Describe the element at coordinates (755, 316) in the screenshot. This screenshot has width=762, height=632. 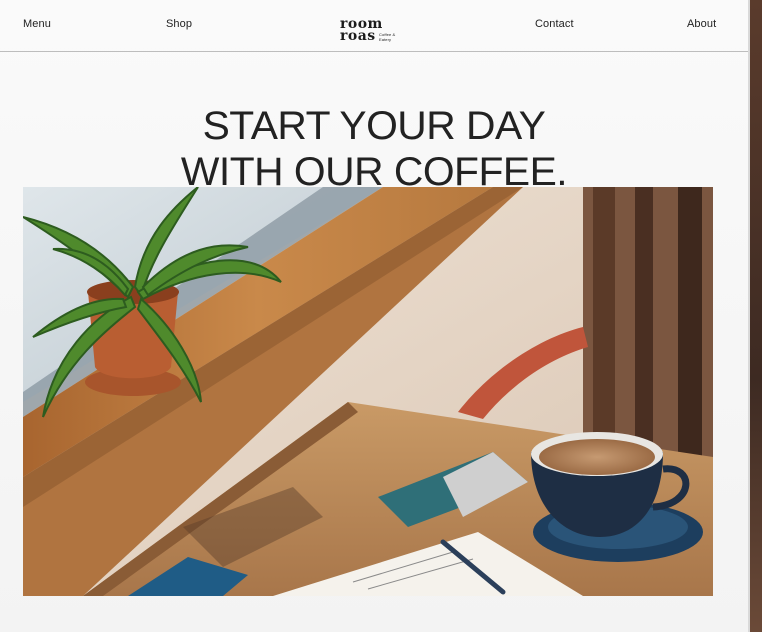
I see `next-slide-preview` at that location.